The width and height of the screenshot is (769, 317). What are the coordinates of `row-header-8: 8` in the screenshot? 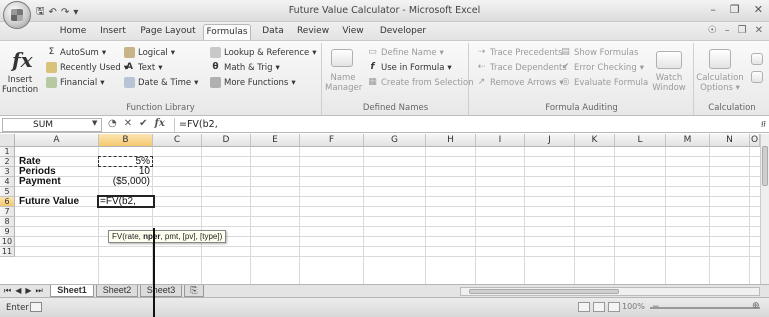 It's located at (7, 222).